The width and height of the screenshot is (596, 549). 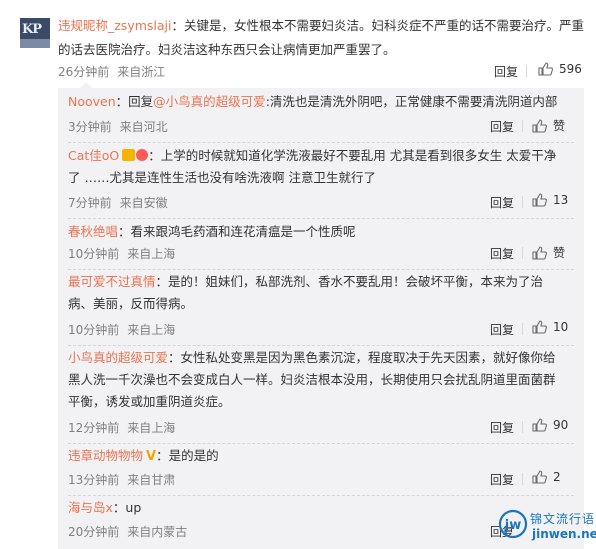 What do you see at coordinates (93, 231) in the screenshot?
I see `reply-username: 春秋绝唱` at bounding box center [93, 231].